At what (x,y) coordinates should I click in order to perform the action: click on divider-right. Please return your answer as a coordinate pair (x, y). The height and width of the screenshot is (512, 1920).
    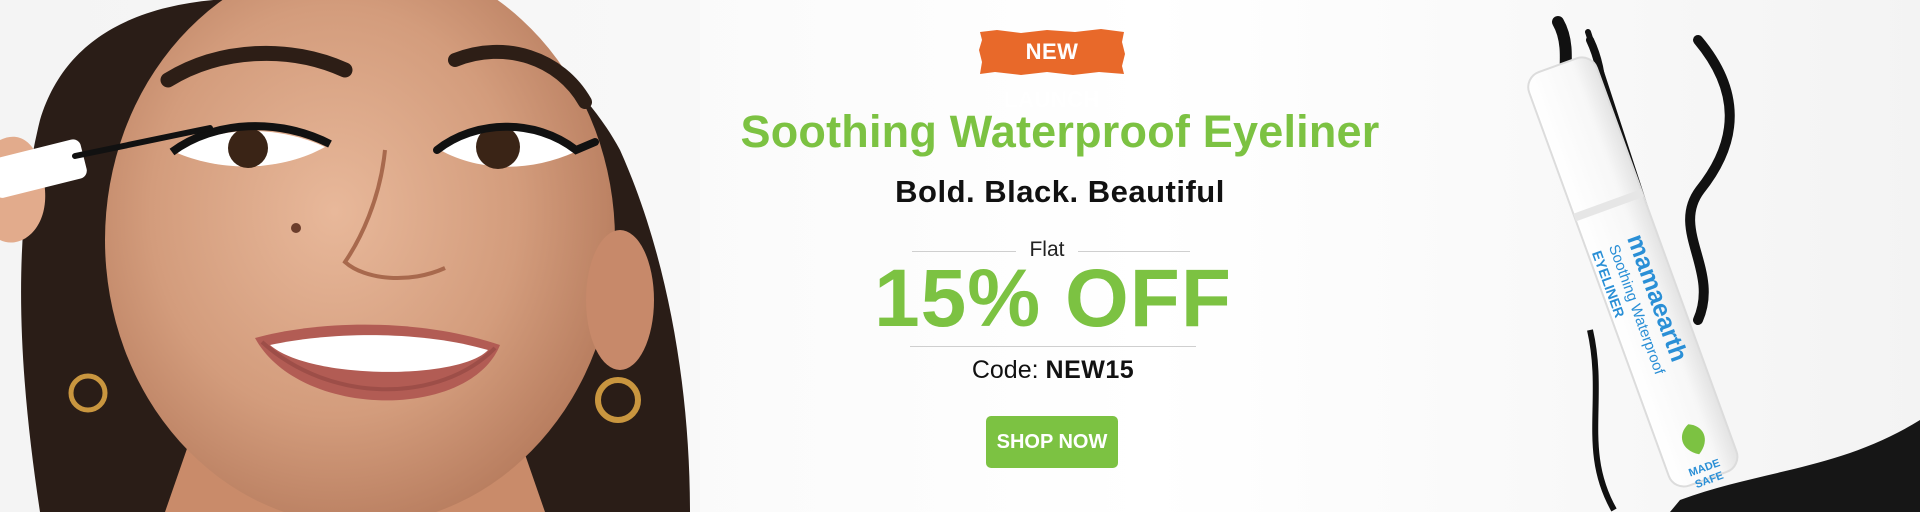
    Looking at the image, I should click on (1134, 251).